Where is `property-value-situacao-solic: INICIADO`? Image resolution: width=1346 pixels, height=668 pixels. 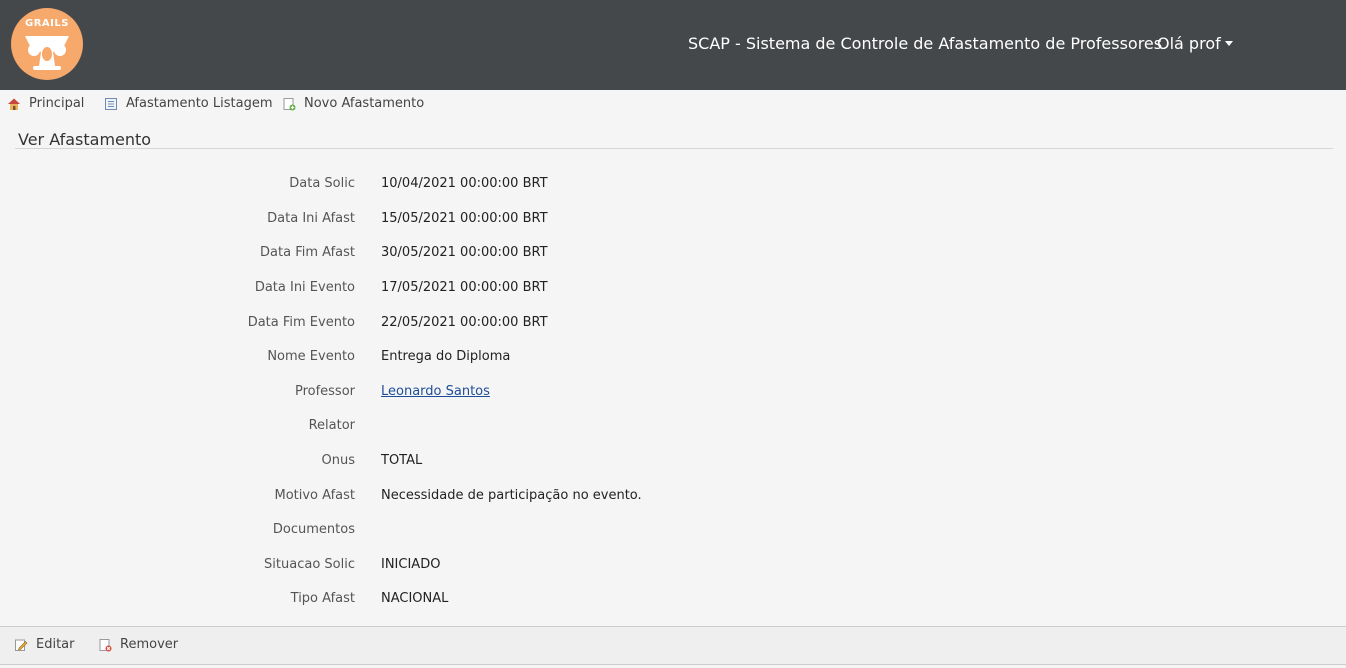
property-value-situacao-solic: INICIADO is located at coordinates (411, 564).